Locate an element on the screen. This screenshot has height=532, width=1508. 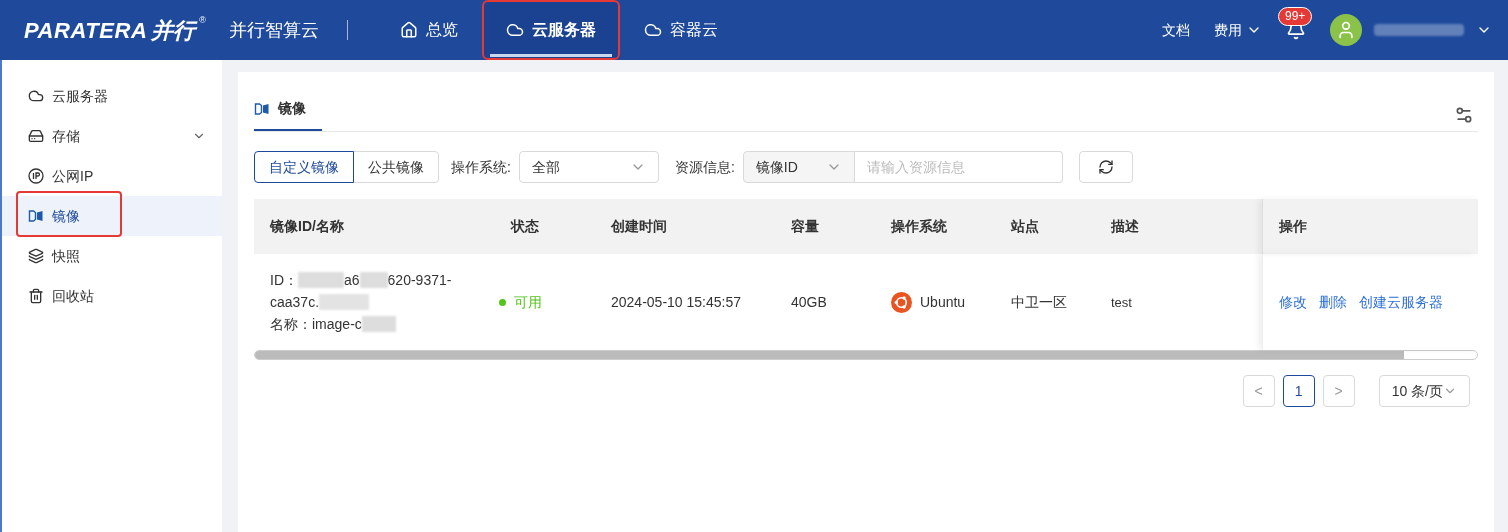
sidebar-item: 云服务器 is located at coordinates (112, 96).